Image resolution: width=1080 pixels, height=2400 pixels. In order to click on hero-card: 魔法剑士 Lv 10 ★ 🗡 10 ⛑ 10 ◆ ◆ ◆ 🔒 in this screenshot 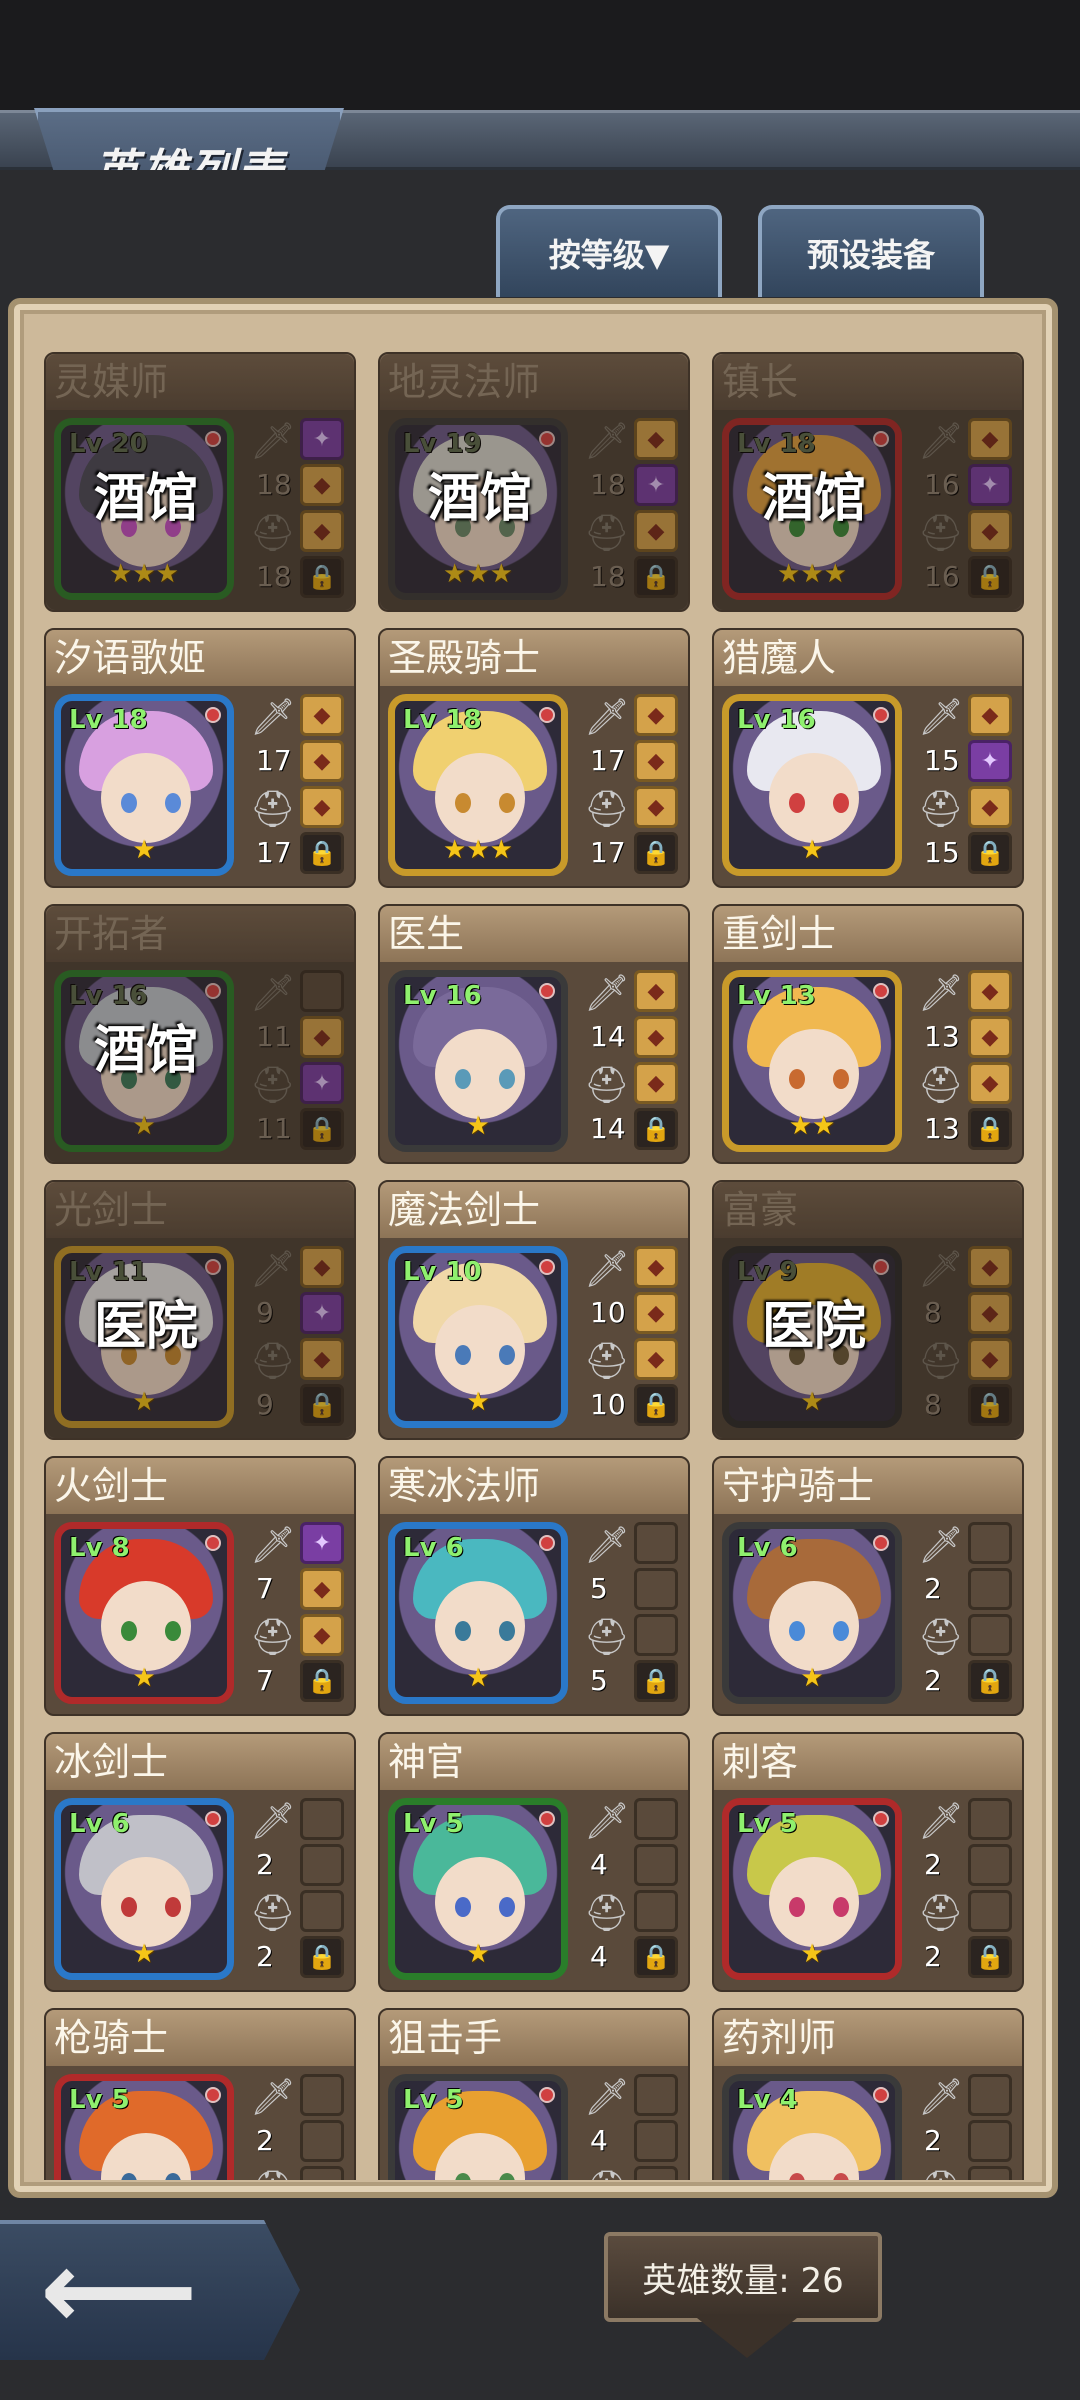, I will do `click(534, 1310)`.